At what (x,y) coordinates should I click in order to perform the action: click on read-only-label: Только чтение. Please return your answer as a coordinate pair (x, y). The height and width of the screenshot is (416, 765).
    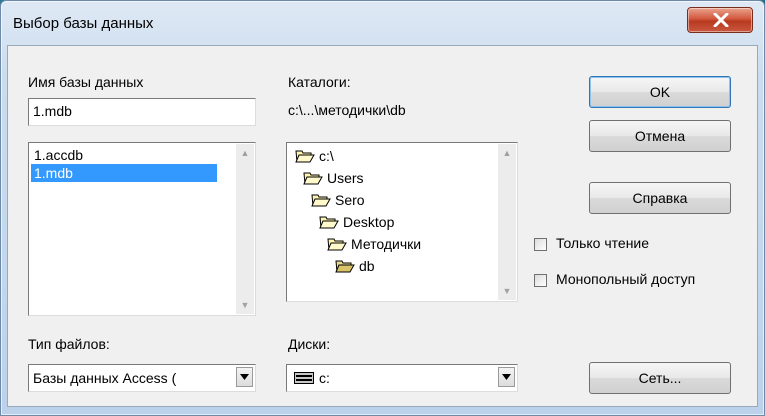
    Looking at the image, I should click on (603, 243).